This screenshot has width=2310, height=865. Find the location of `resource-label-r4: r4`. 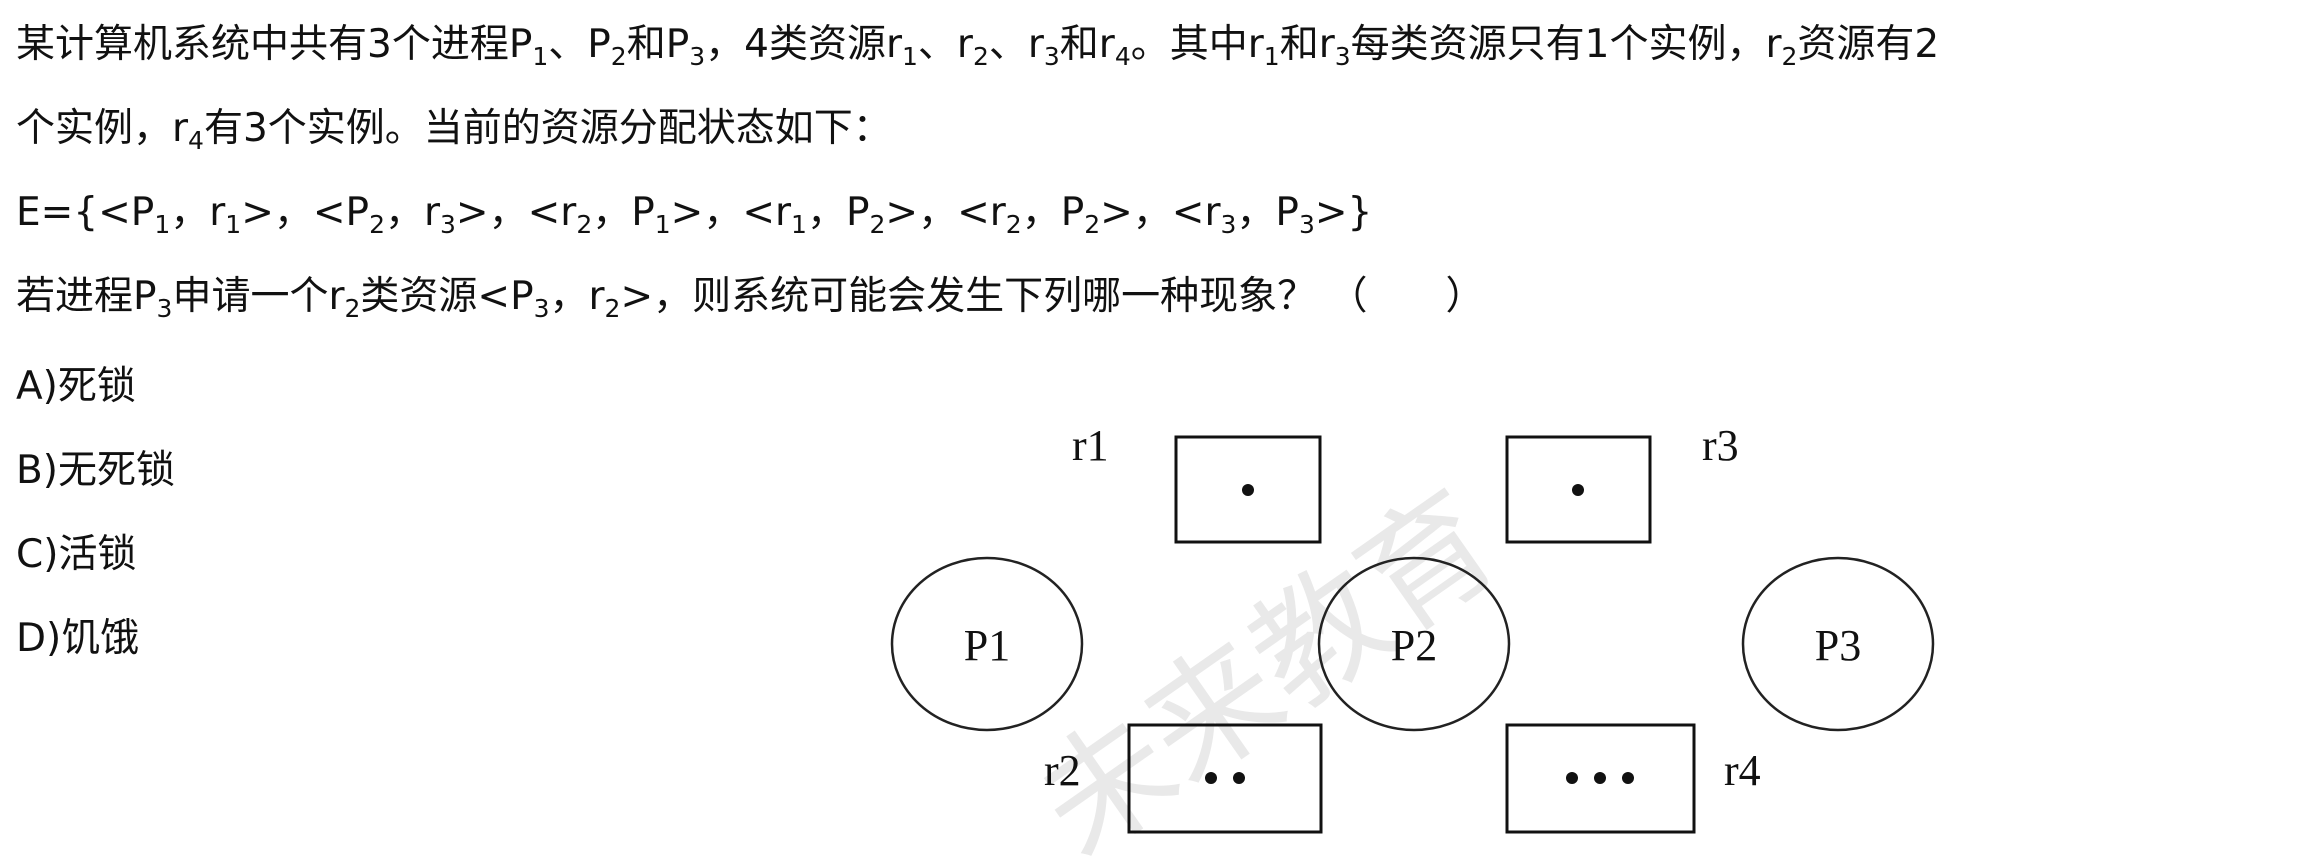

resource-label-r4: r4 is located at coordinates (1742, 770).